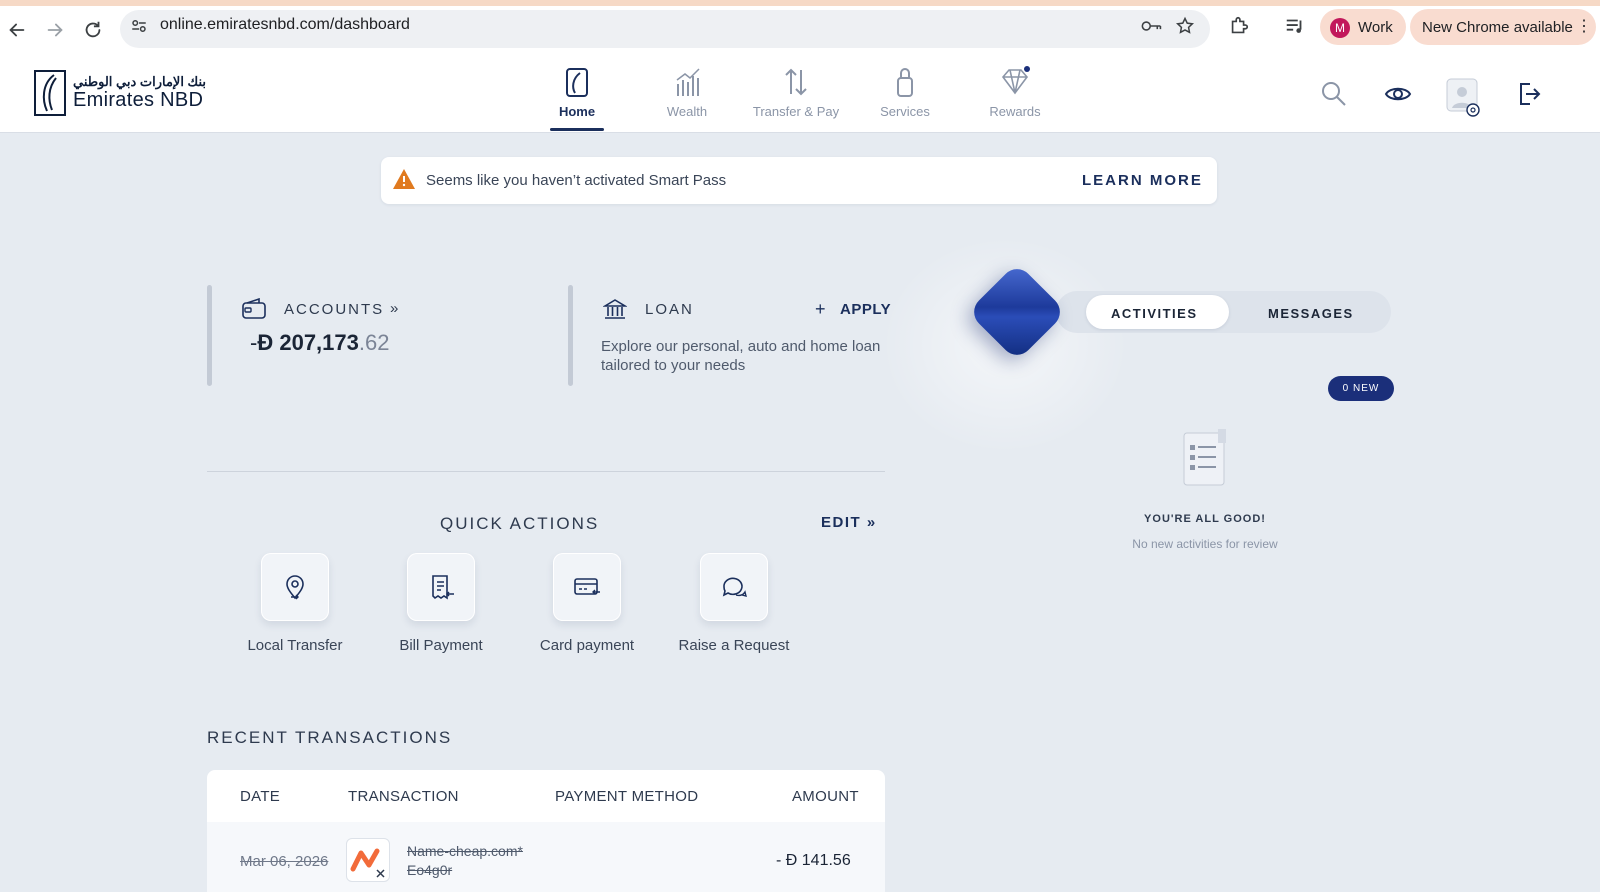 This screenshot has height=892, width=1600. What do you see at coordinates (138, 100) in the screenshot?
I see `logo-text: Emirates NBD` at bounding box center [138, 100].